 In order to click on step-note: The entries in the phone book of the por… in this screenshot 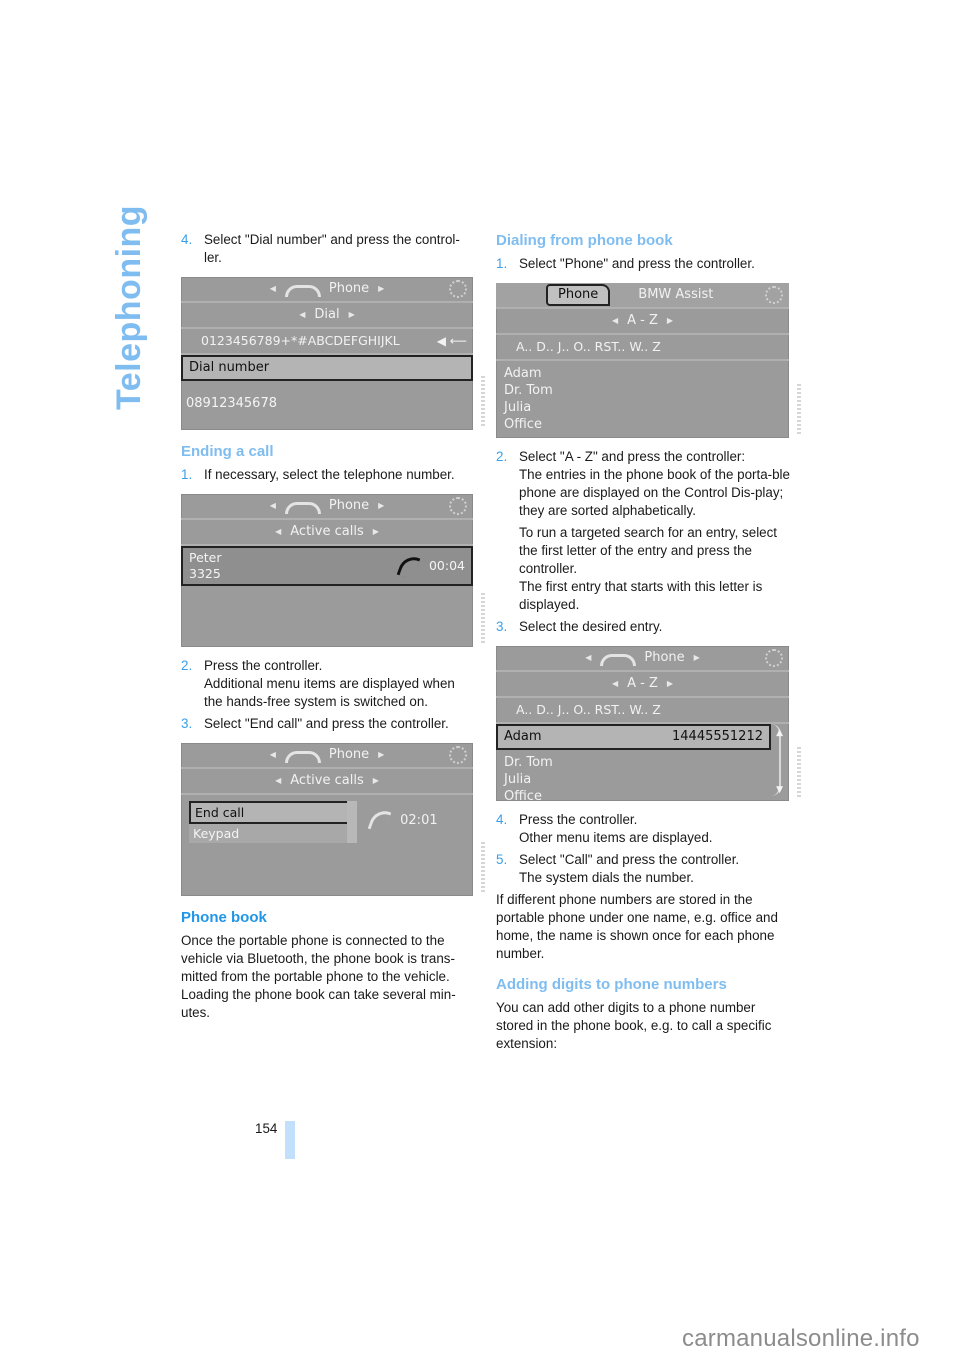, I will do `click(654, 492)`.